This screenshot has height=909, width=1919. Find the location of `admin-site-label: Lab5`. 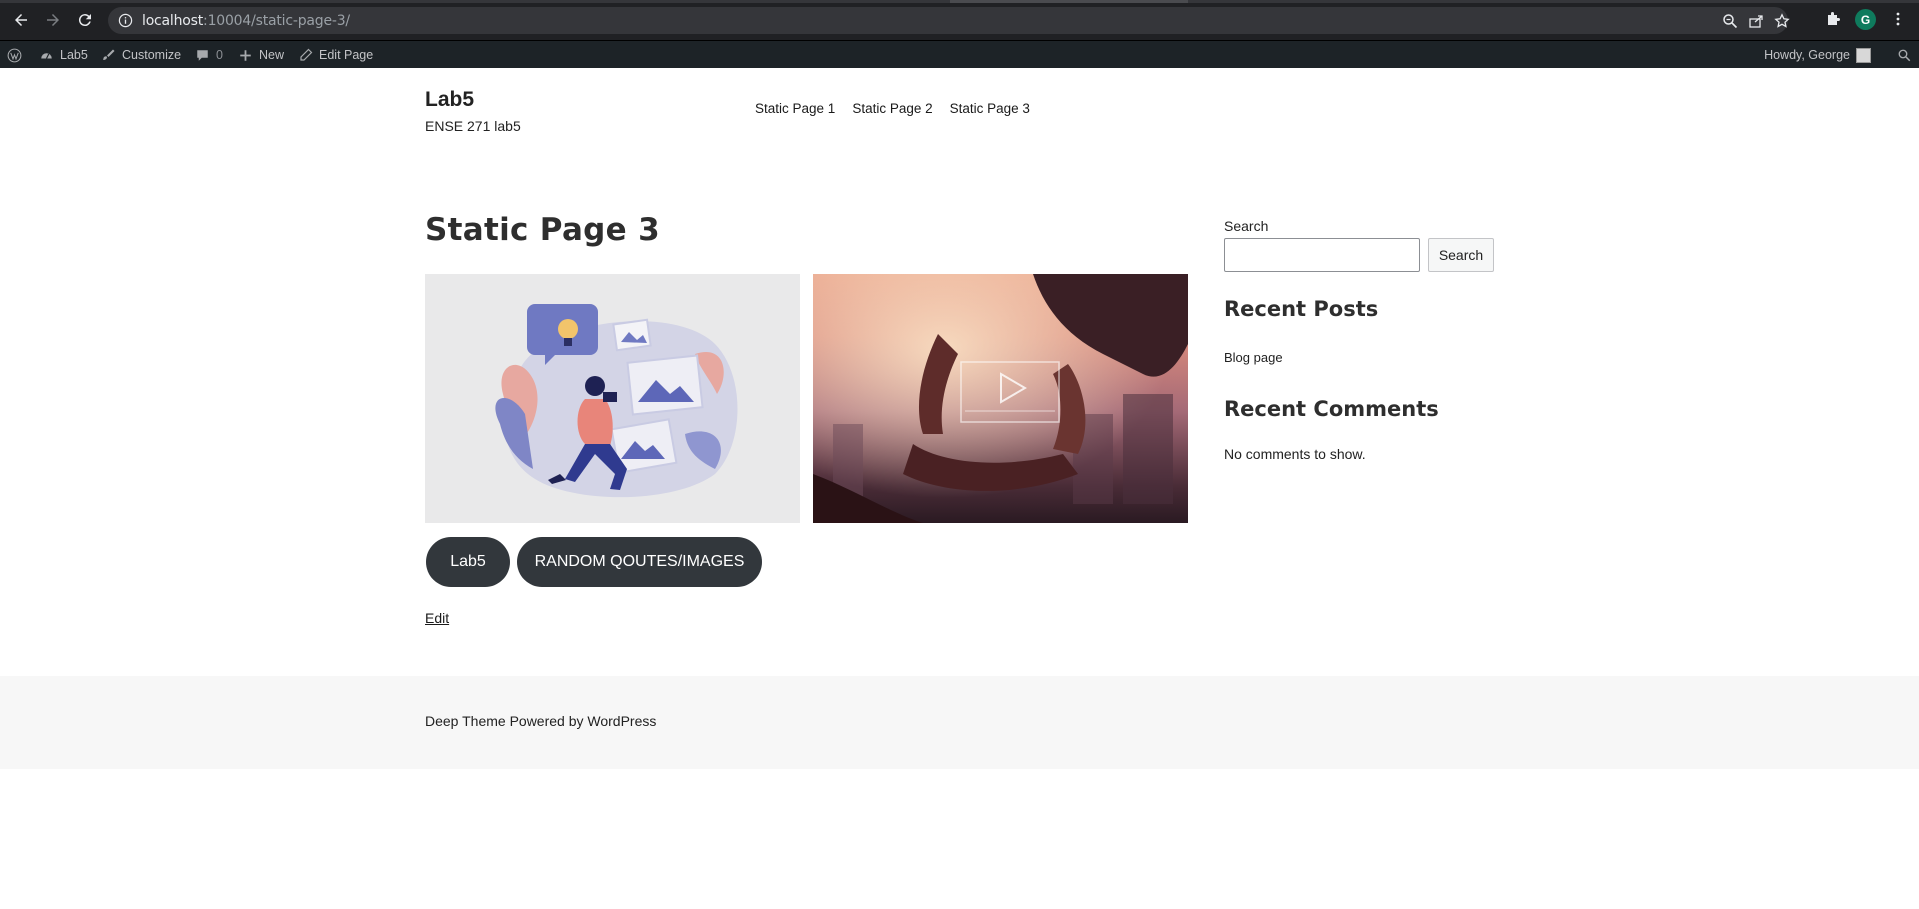

admin-site-label: Lab5 is located at coordinates (74, 55).